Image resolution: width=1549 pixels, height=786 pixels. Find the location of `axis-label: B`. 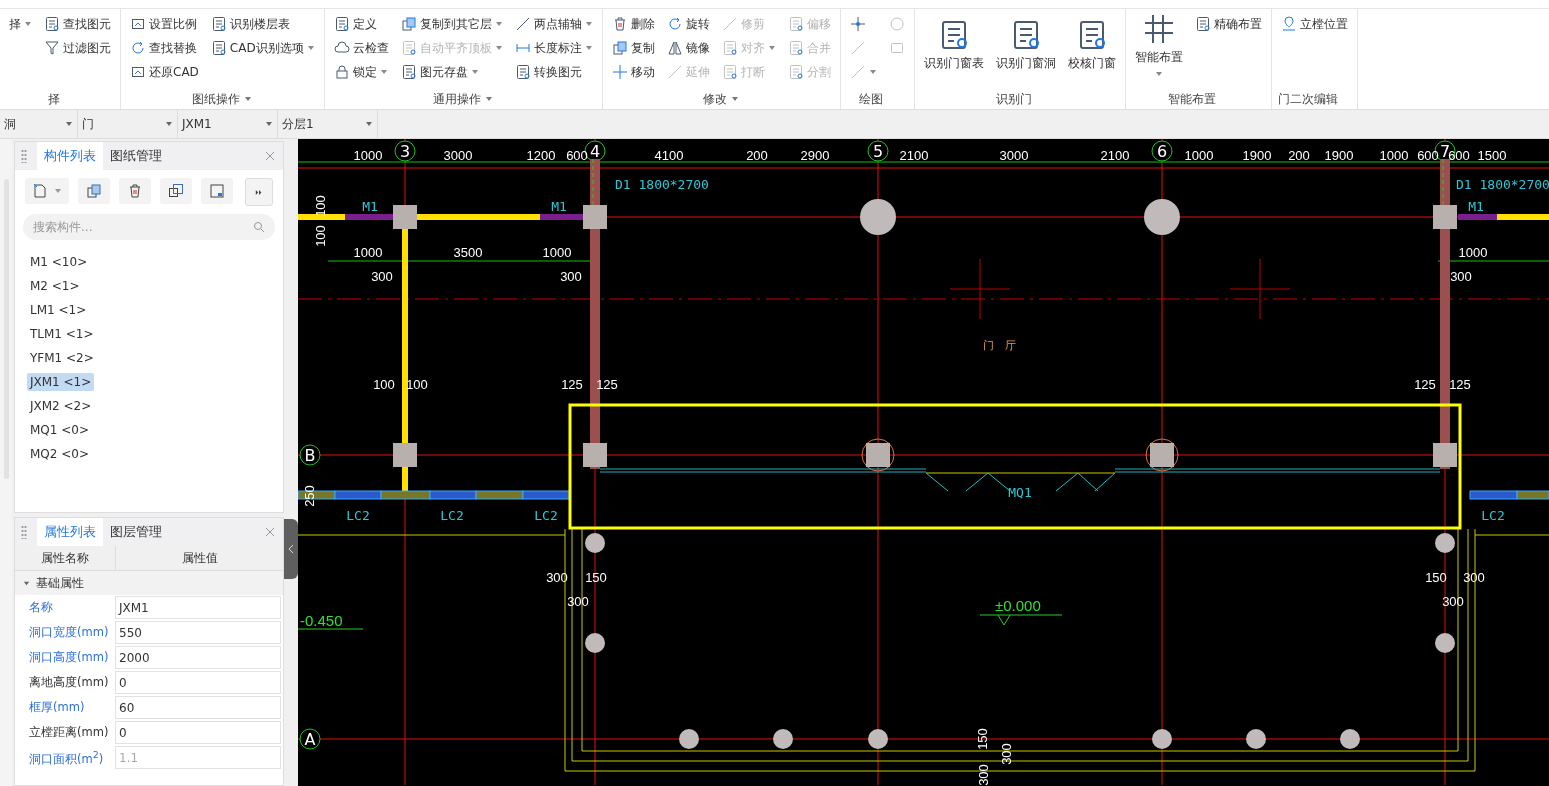

axis-label: B is located at coordinates (310, 455).